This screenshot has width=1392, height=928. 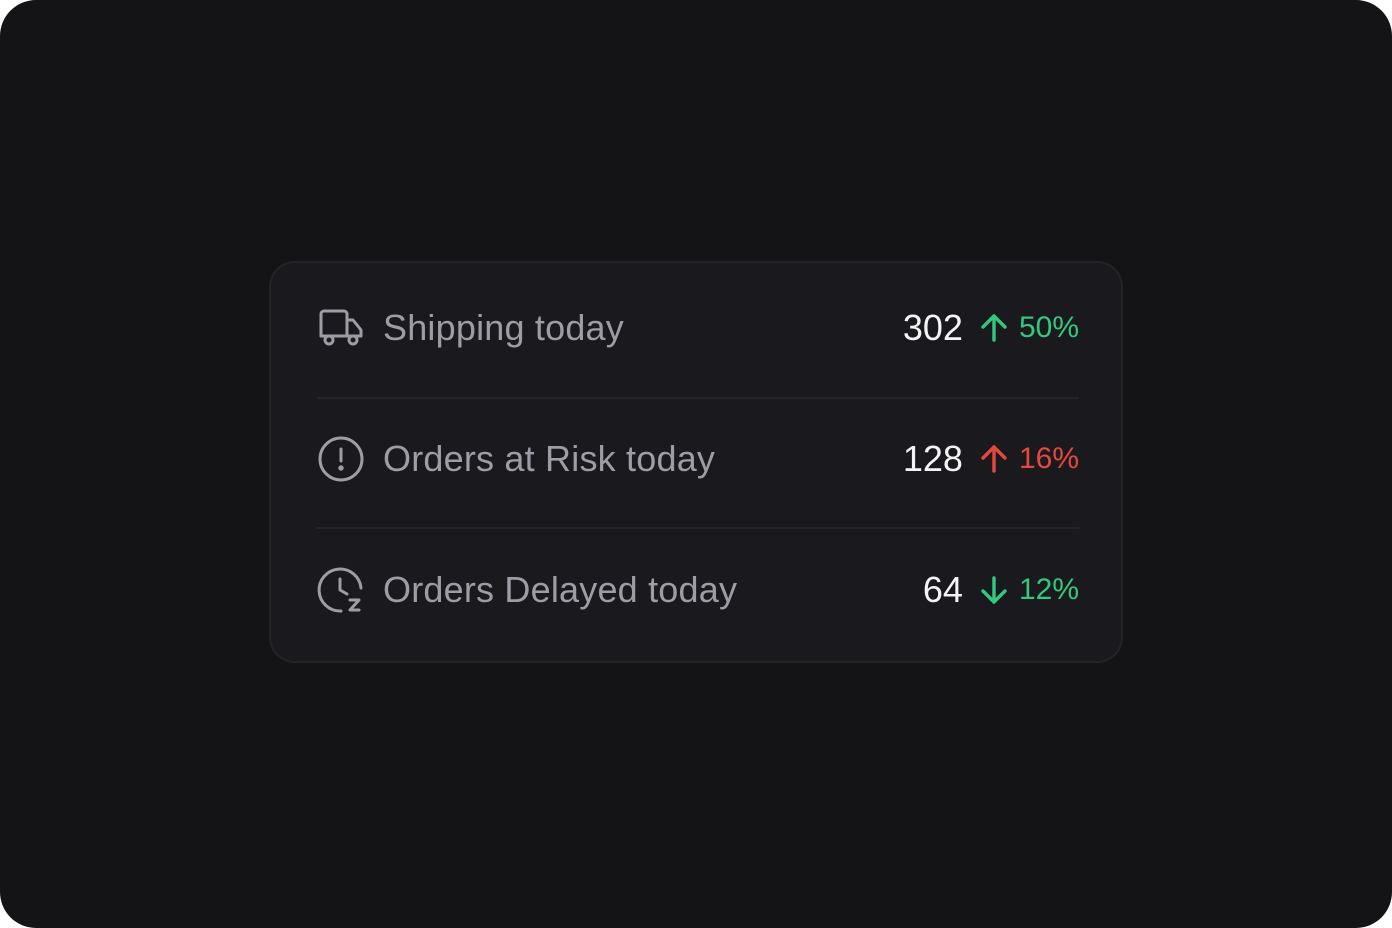 I want to click on metric-change: 16%, so click(x=1048, y=458).